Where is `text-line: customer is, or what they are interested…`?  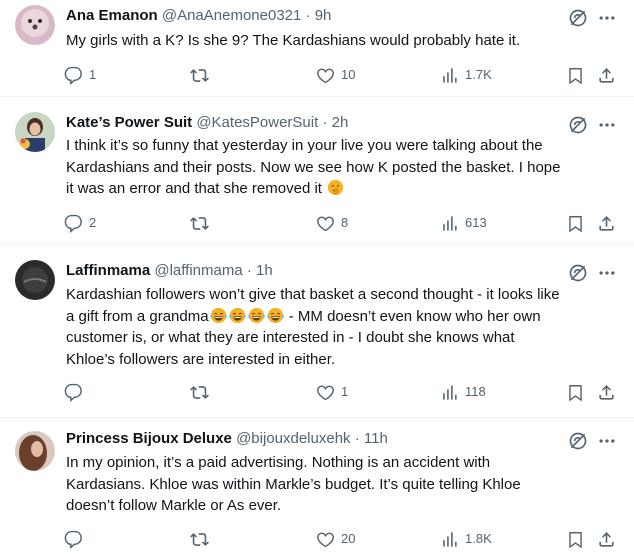 text-line: customer is, or what they are interested… is located at coordinates (290, 337).